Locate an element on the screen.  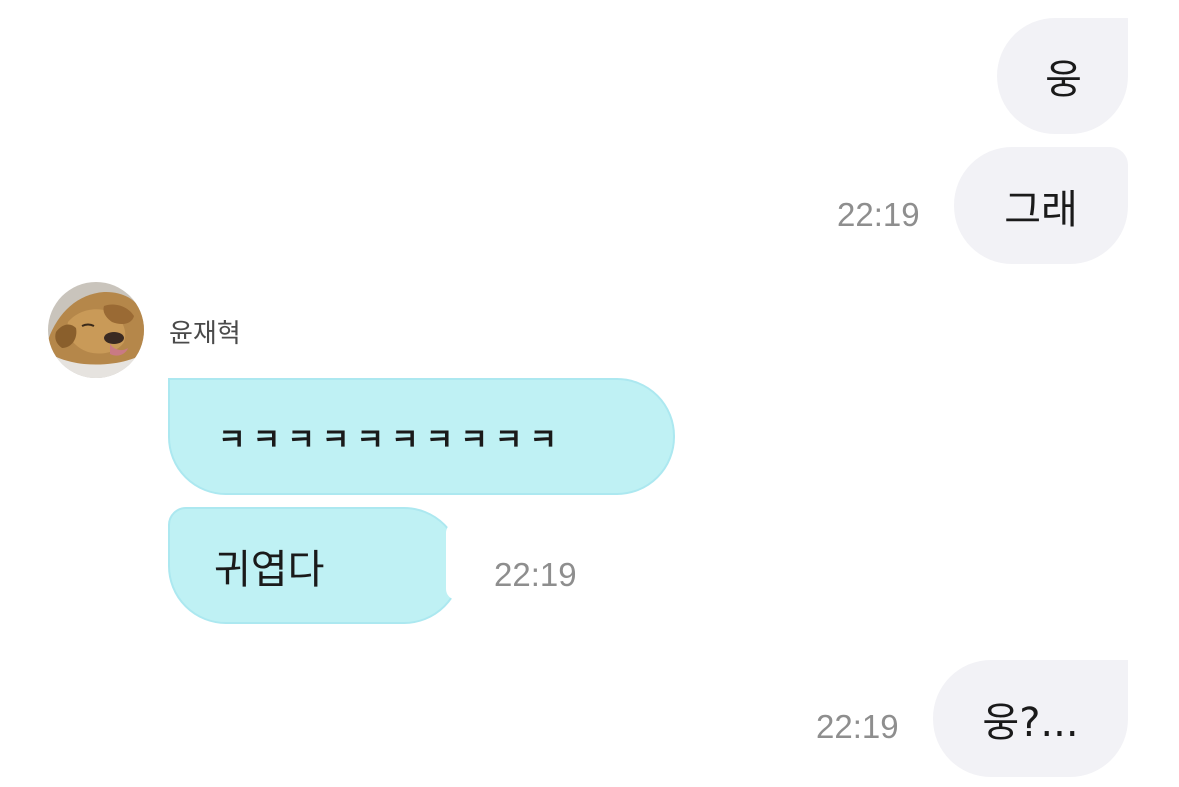
incoming-message-bubble: ㅋㅋㅋㅋㅋㅋㅋㅋㅋㅋ is located at coordinates (421, 436).